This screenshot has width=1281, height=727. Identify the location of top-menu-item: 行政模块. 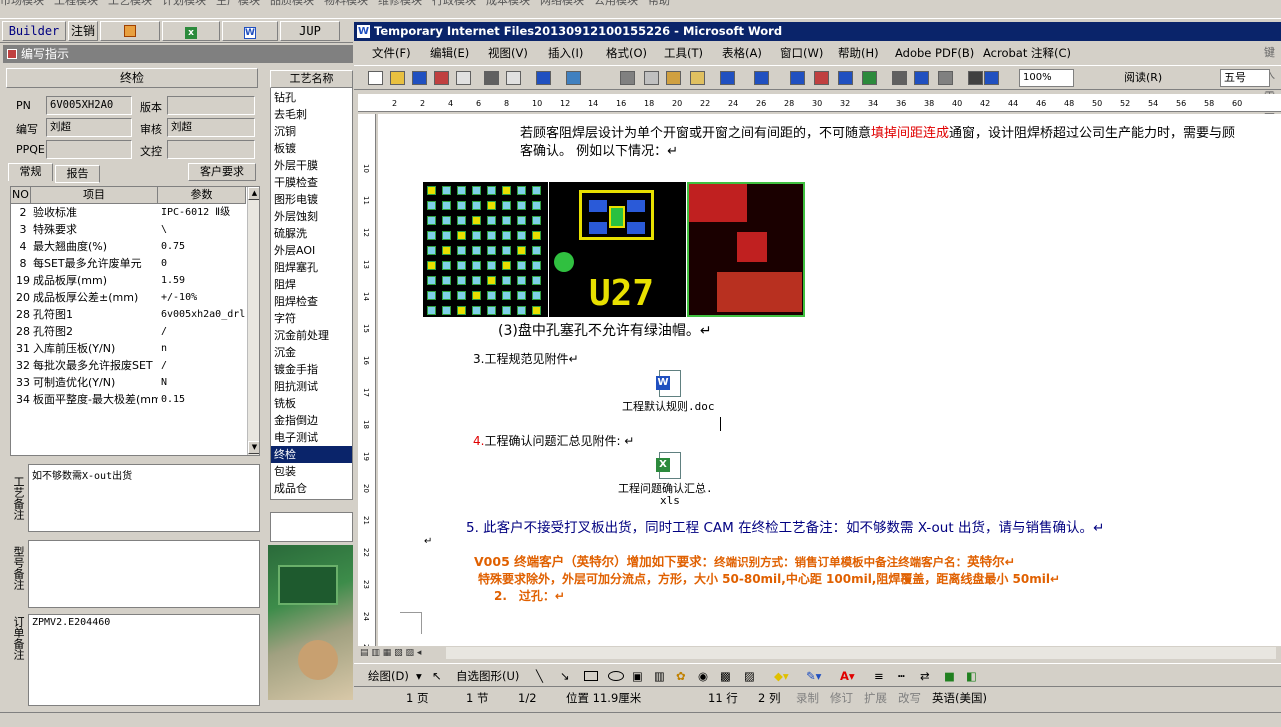
(454, 4).